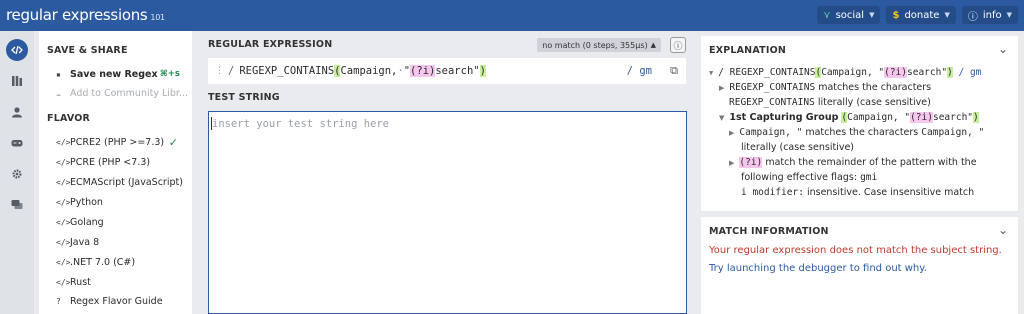  I want to click on save-regex-label: Save new Regex, so click(114, 74).